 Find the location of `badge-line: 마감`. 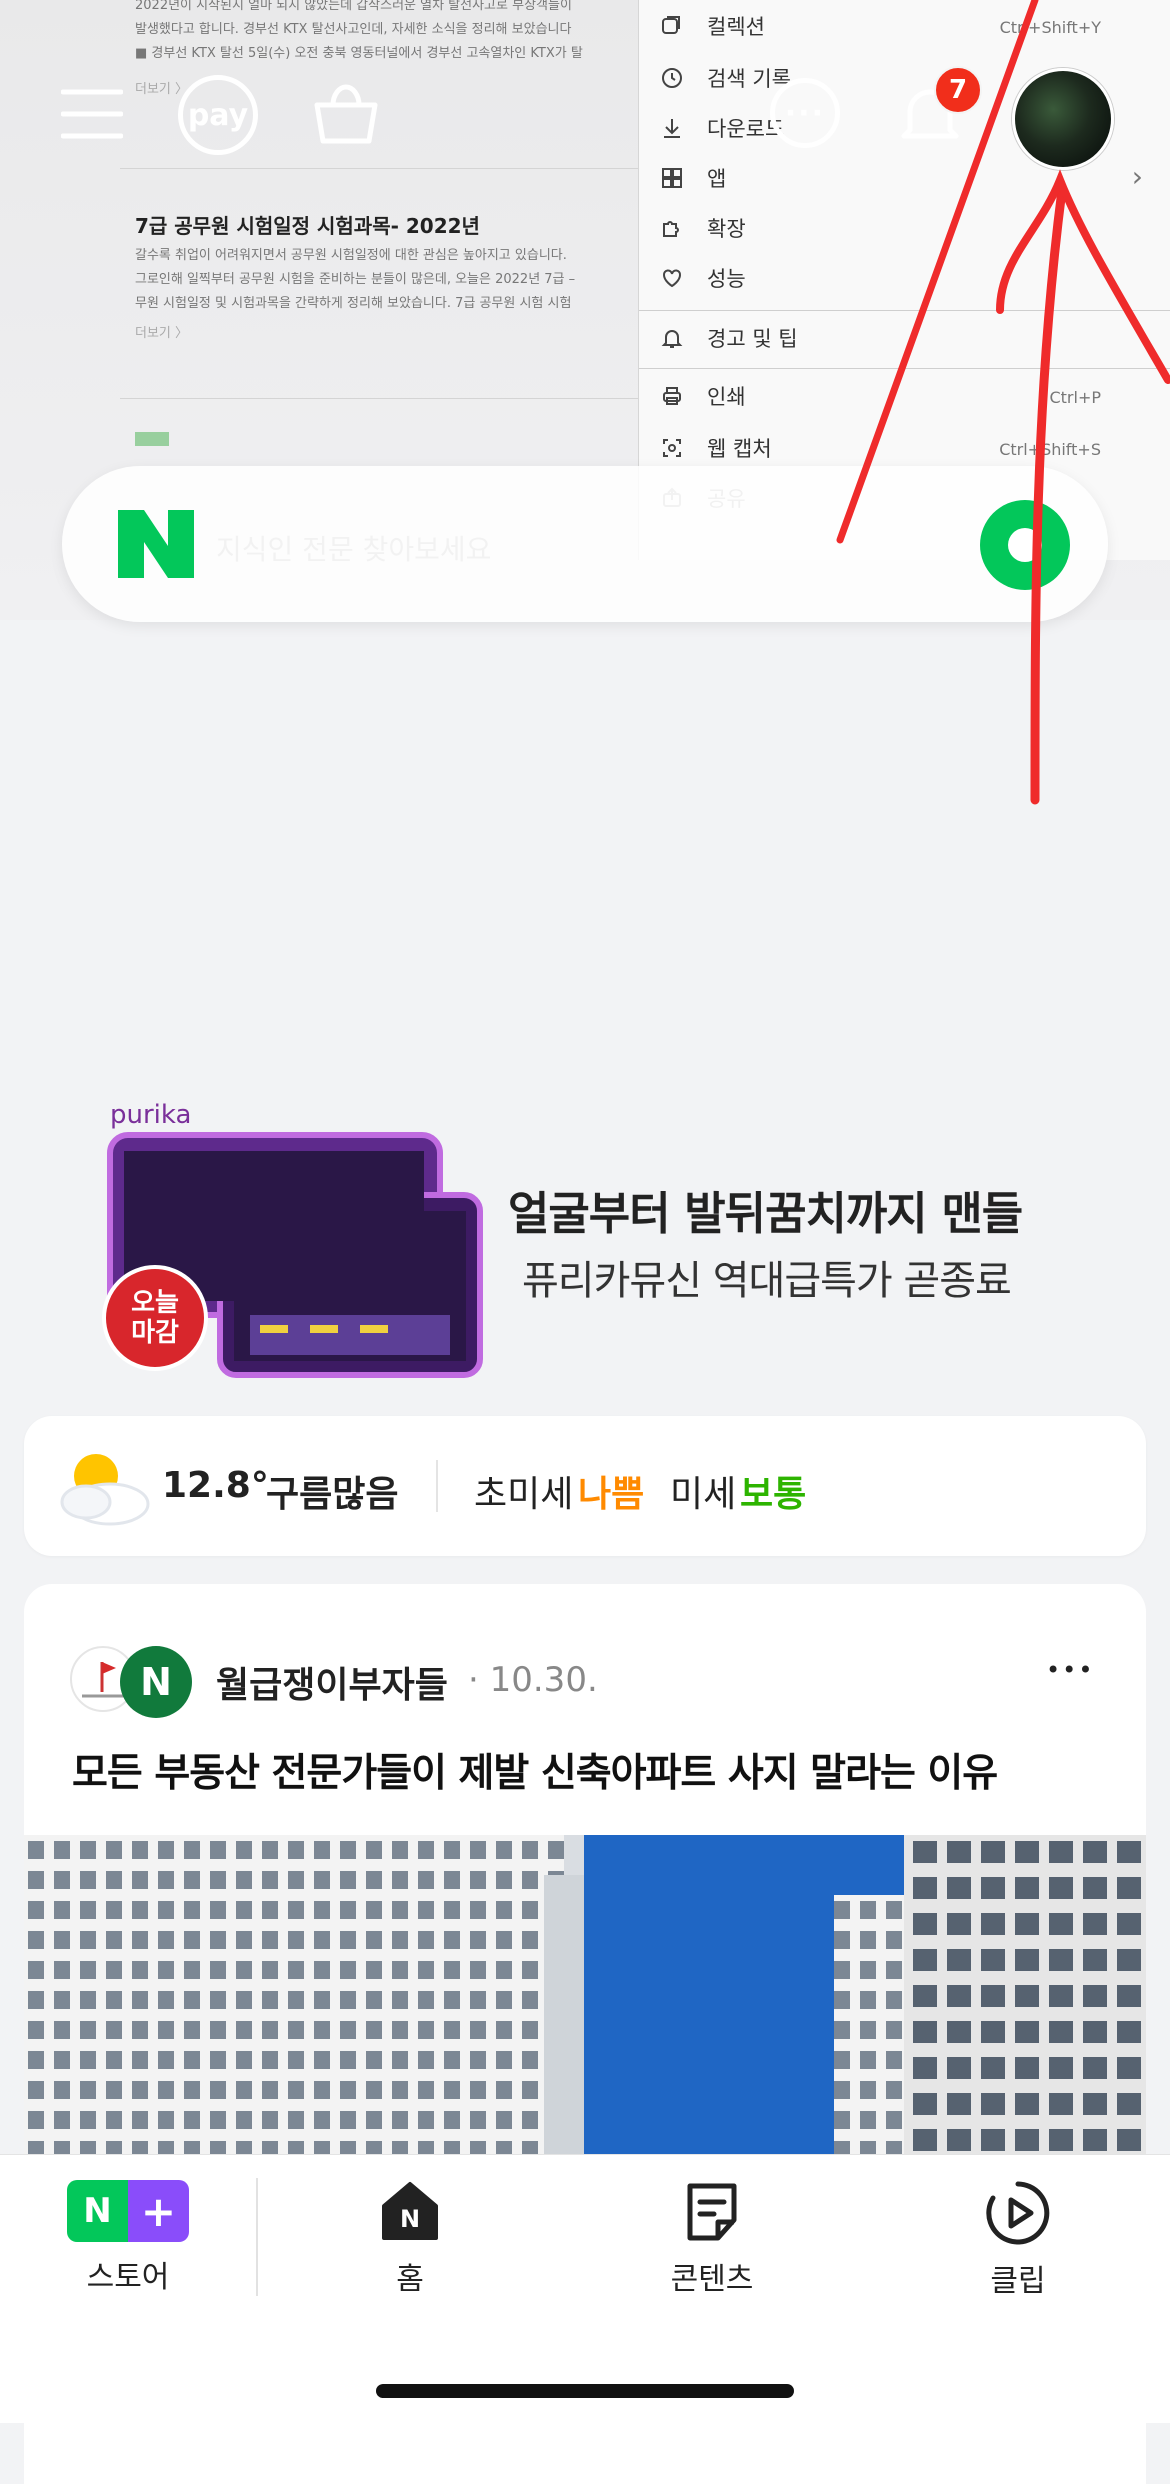

badge-line: 마감 is located at coordinates (155, 1333).